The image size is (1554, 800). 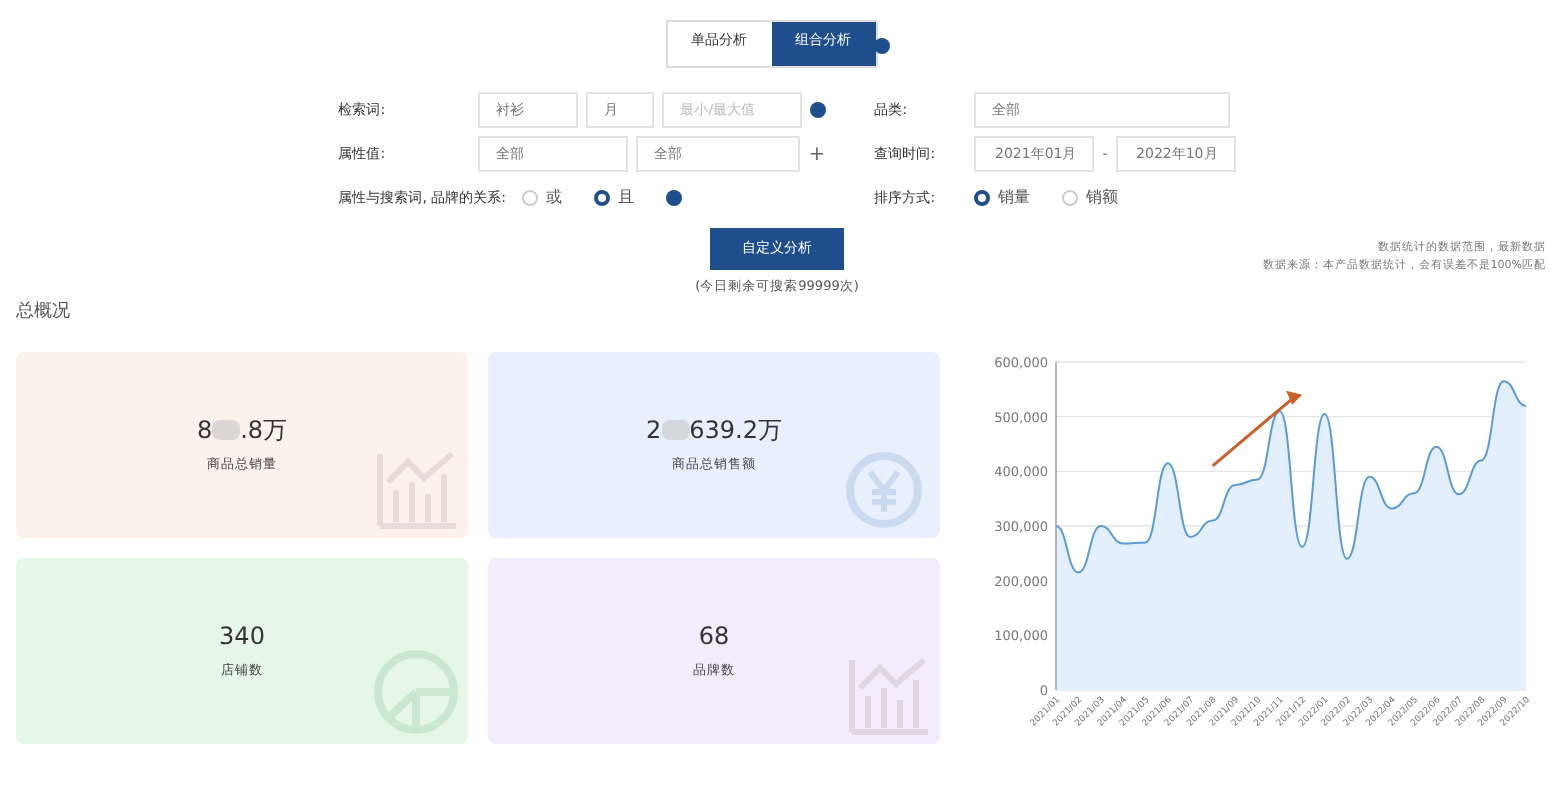 What do you see at coordinates (614, 198) in the screenshot?
I see `radio-option: 且` at bounding box center [614, 198].